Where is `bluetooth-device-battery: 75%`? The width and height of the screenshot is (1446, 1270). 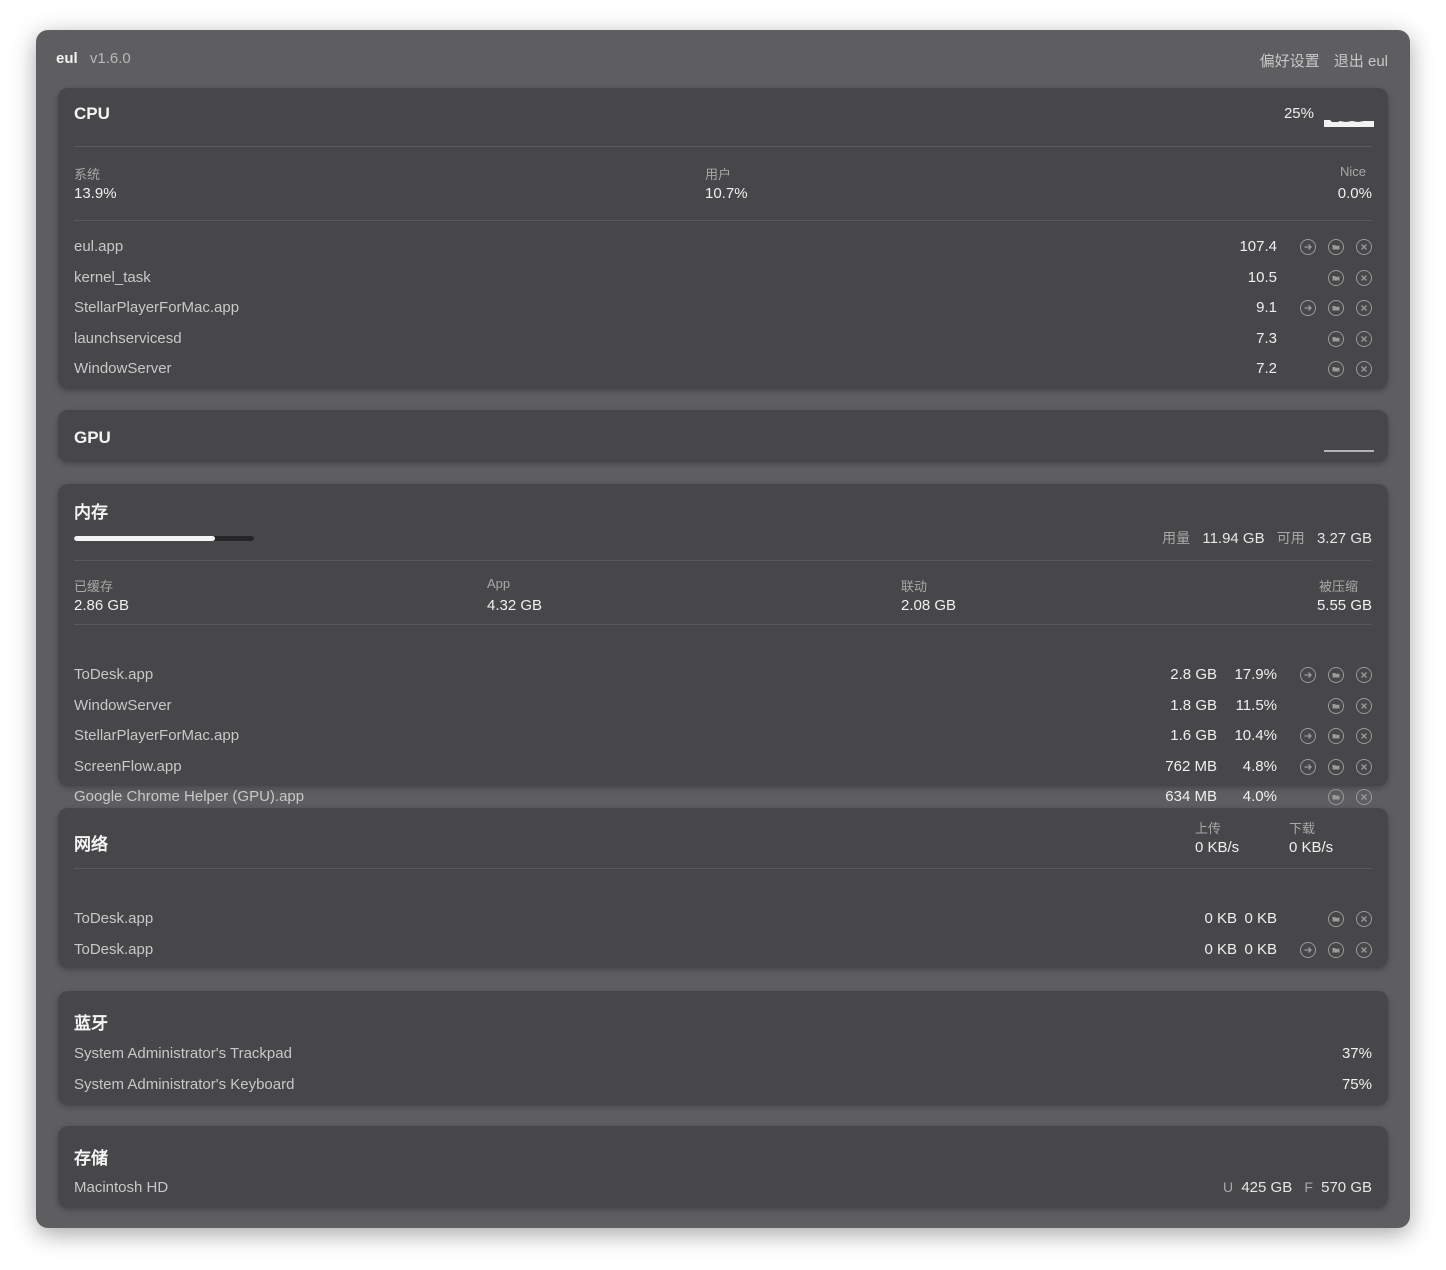
bluetooth-device-battery: 75% is located at coordinates (1356, 1084).